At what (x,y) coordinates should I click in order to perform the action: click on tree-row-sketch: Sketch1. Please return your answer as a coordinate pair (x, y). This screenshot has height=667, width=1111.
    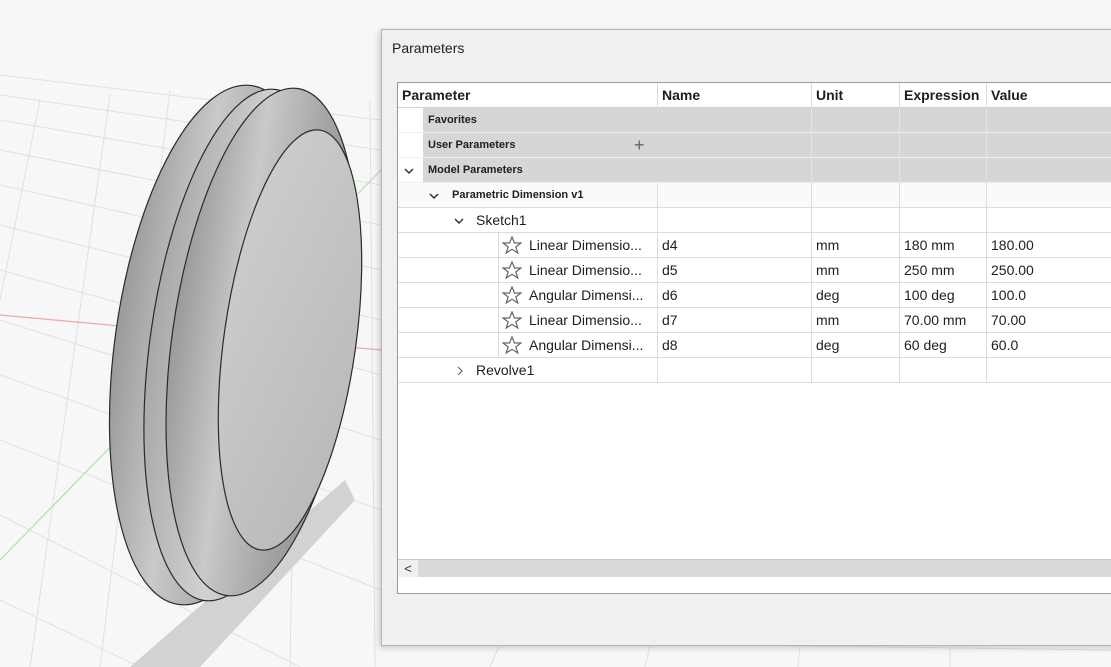
    Looking at the image, I should click on (754, 220).